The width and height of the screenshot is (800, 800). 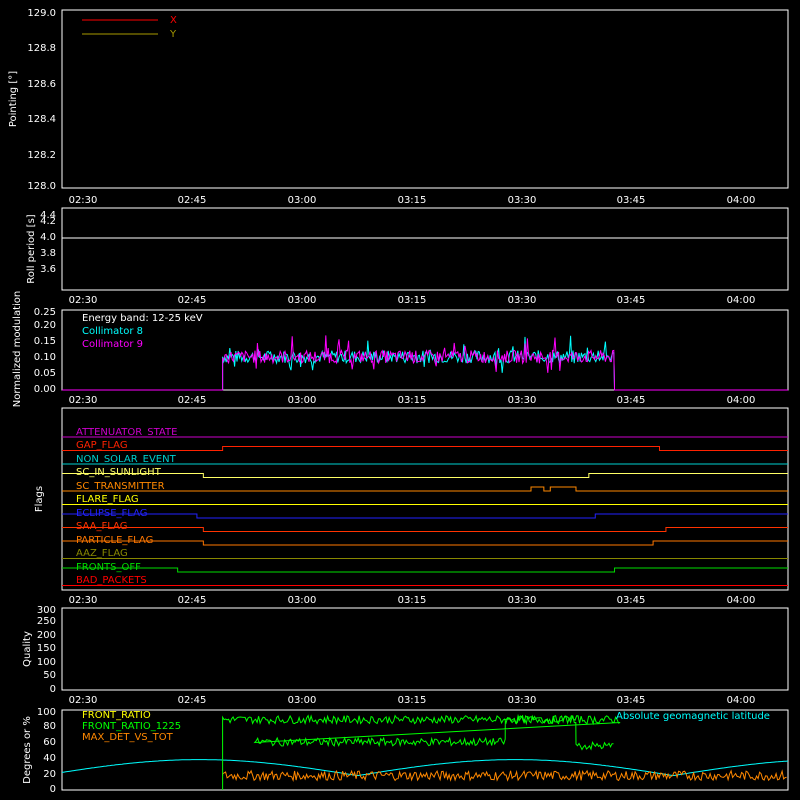 What do you see at coordinates (49, 675) in the screenshot?
I see `quality-ytick: 50` at bounding box center [49, 675].